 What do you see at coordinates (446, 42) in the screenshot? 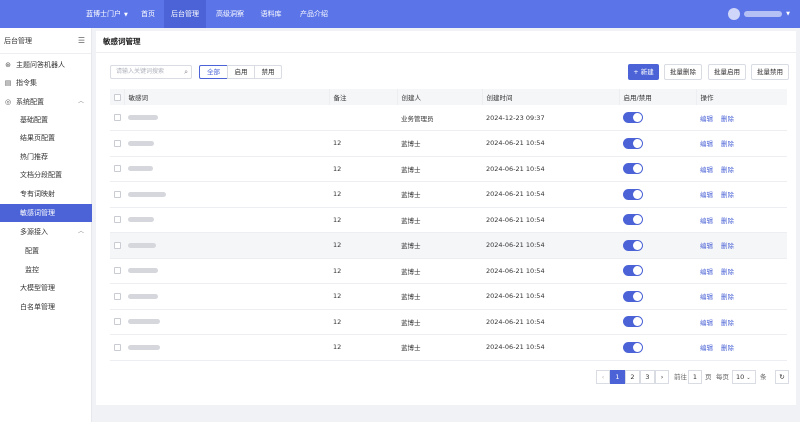
I see `page-title: 敏感词管理` at bounding box center [446, 42].